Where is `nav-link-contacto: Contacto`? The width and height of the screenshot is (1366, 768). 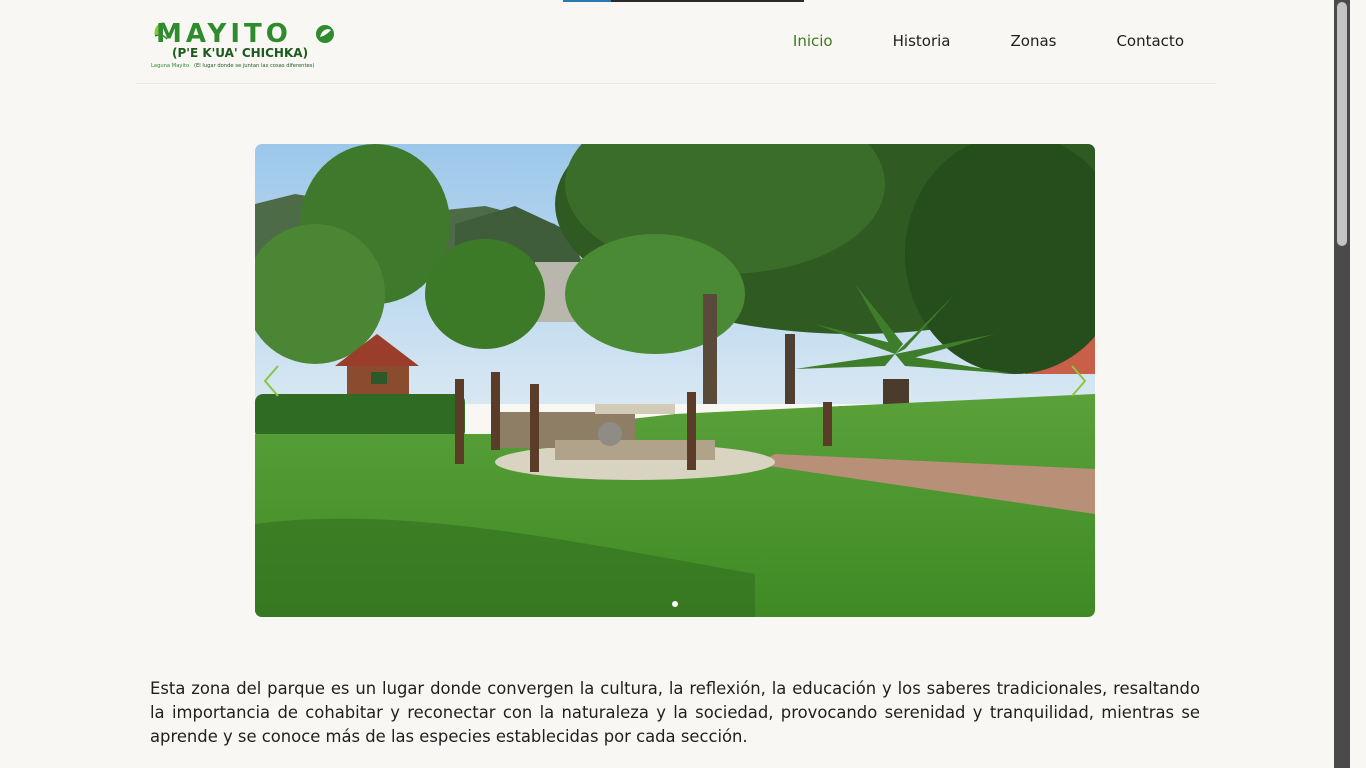 nav-link-contacto: Contacto is located at coordinates (1150, 41).